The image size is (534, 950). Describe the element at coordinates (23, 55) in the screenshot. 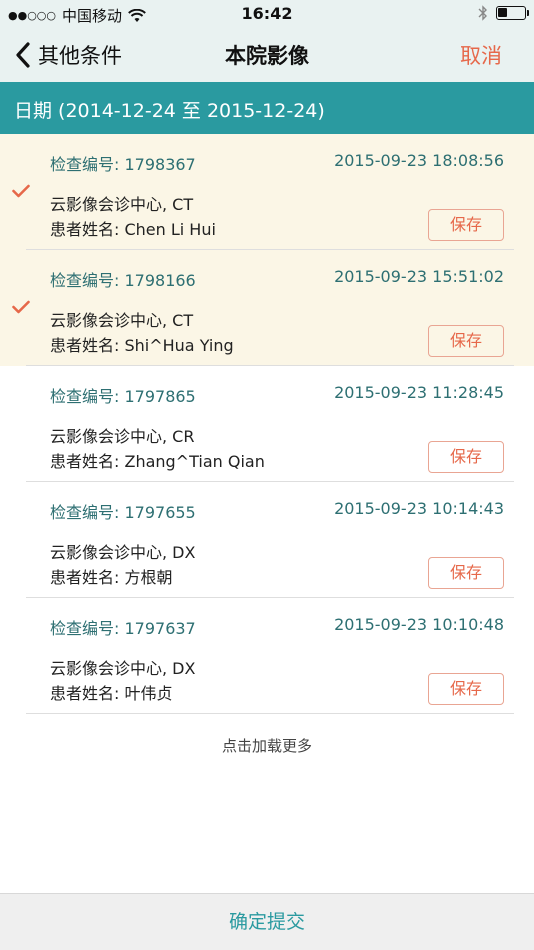

I see `chevron-left-icon` at that location.